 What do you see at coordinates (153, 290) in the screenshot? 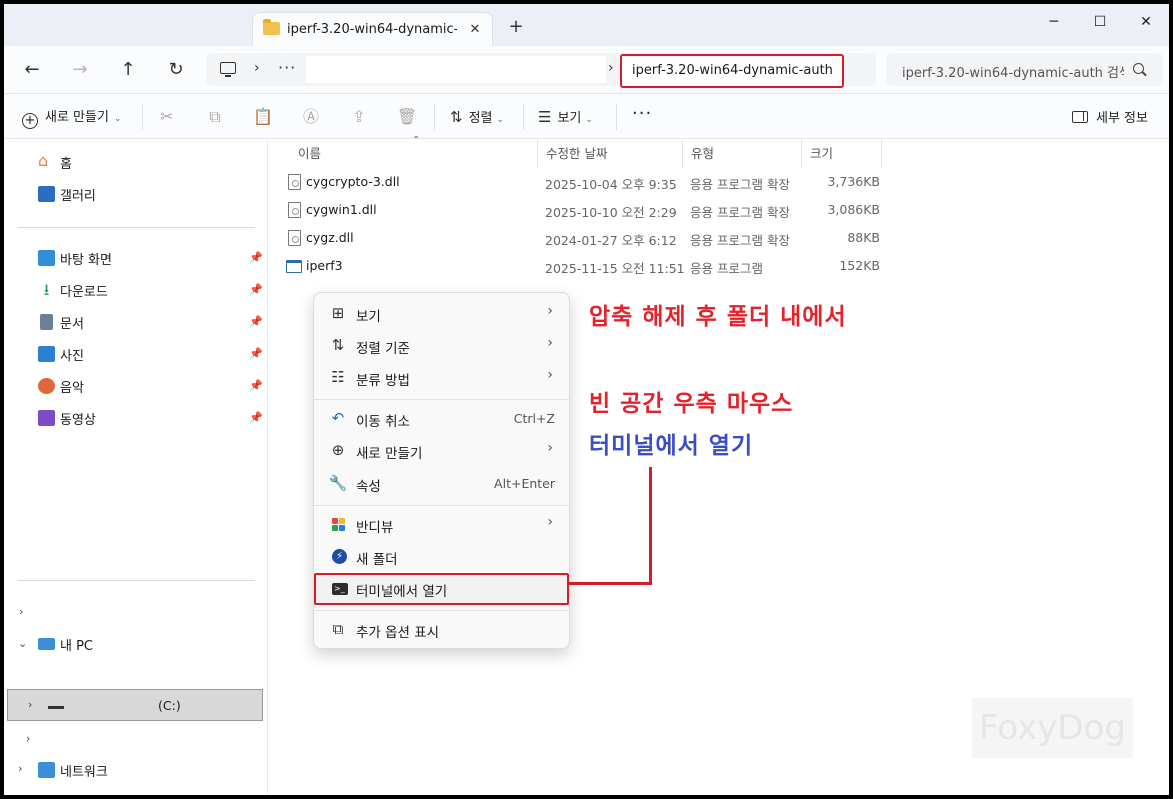
I see `sidebar-item-downloads: ⭳ 다운로드 📌` at bounding box center [153, 290].